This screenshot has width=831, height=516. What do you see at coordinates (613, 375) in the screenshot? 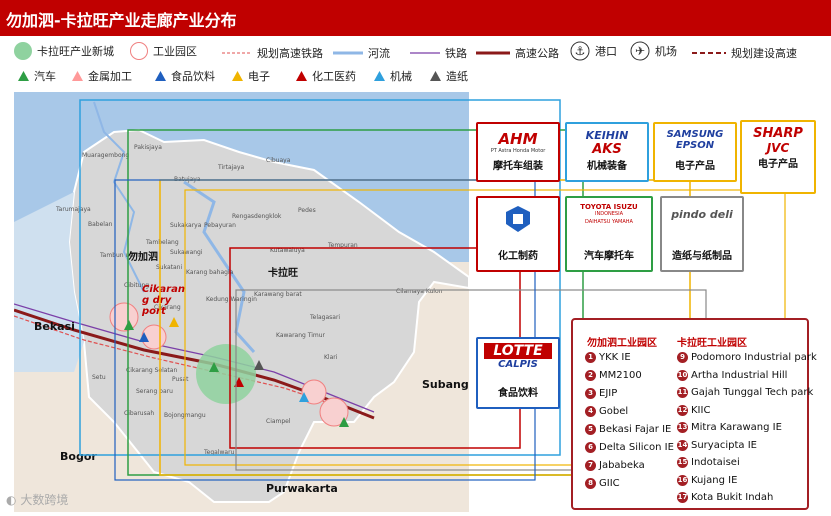
I see `park-list-item: 2 MM2100` at bounding box center [613, 375].